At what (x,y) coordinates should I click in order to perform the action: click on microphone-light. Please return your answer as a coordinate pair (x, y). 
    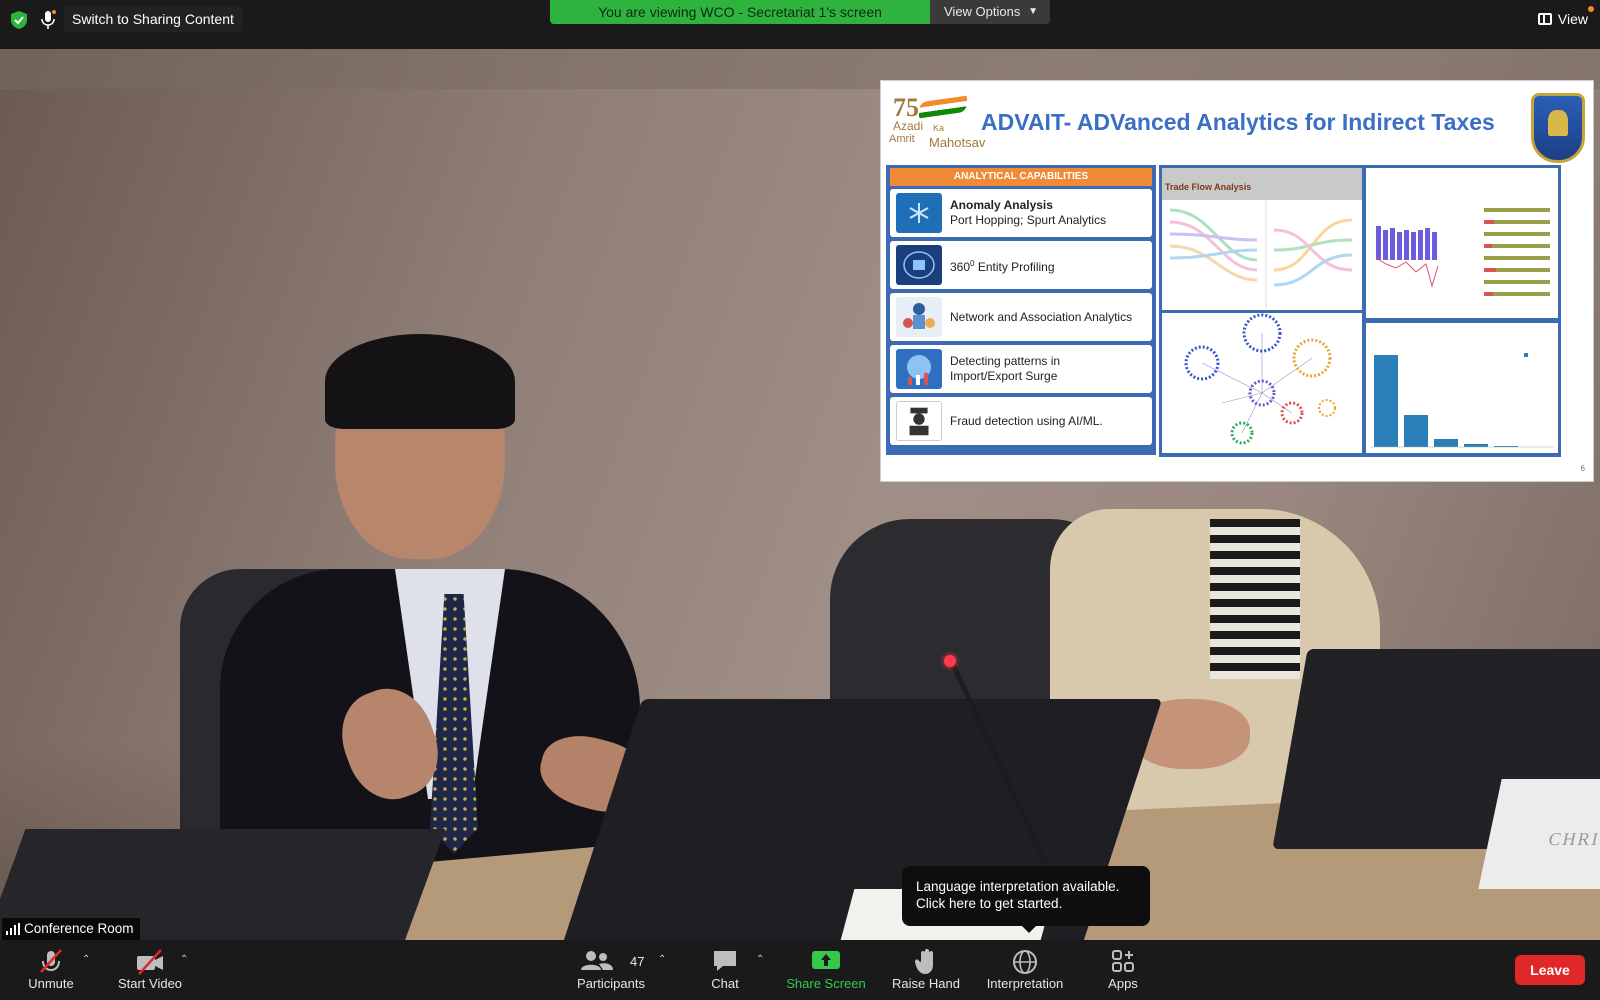
    Looking at the image, I should click on (950, 661).